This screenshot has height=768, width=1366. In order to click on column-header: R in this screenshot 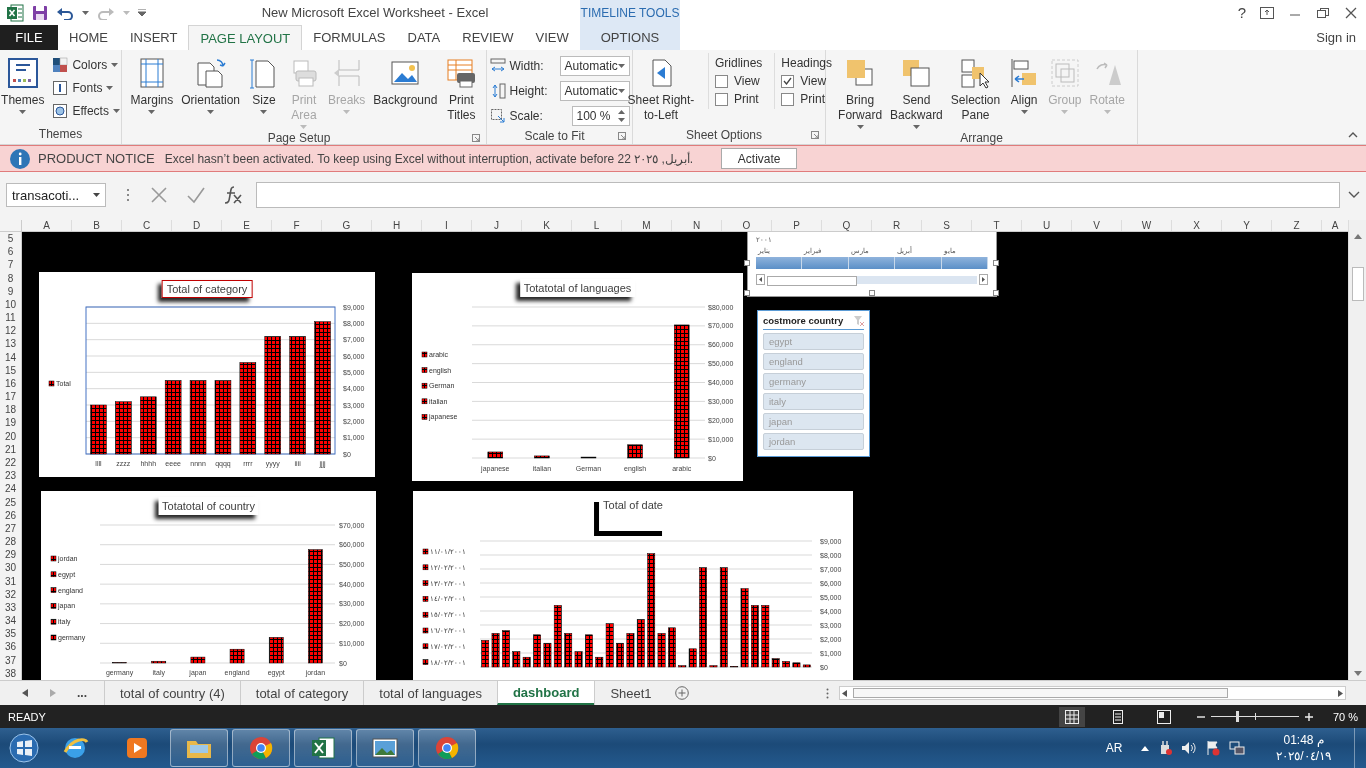, I will do `click(897, 225)`.